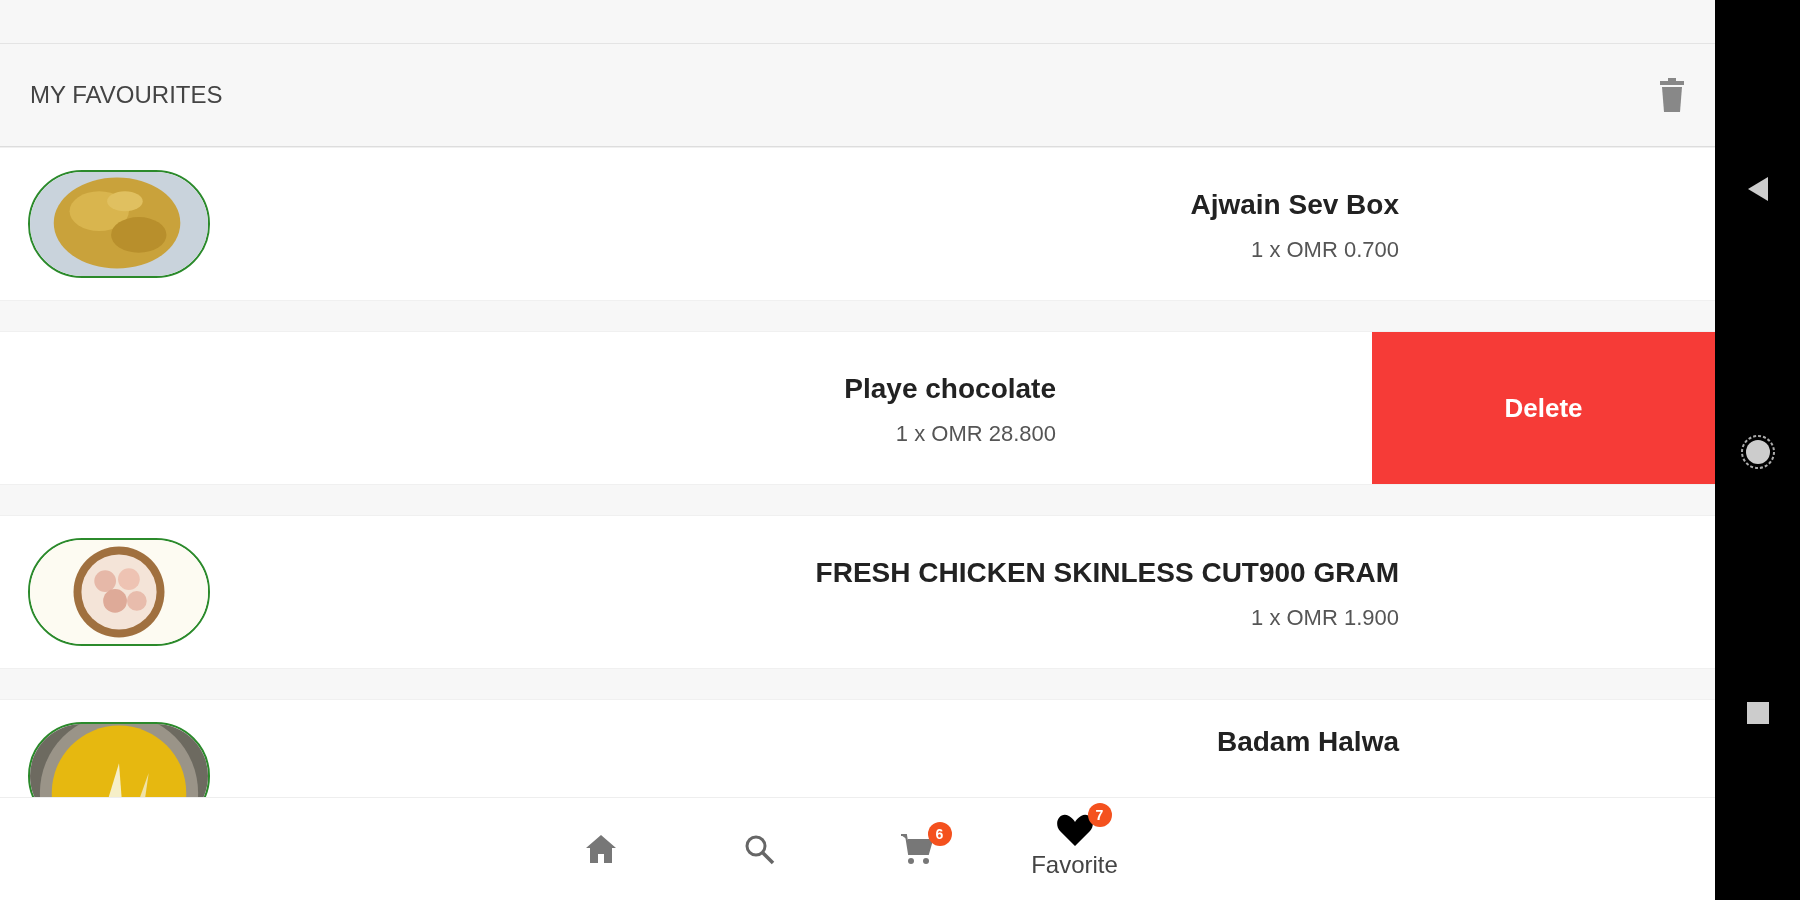  Describe the element at coordinates (975, 434) in the screenshot. I see `price-text: 1 x OMR 28.800` at that location.